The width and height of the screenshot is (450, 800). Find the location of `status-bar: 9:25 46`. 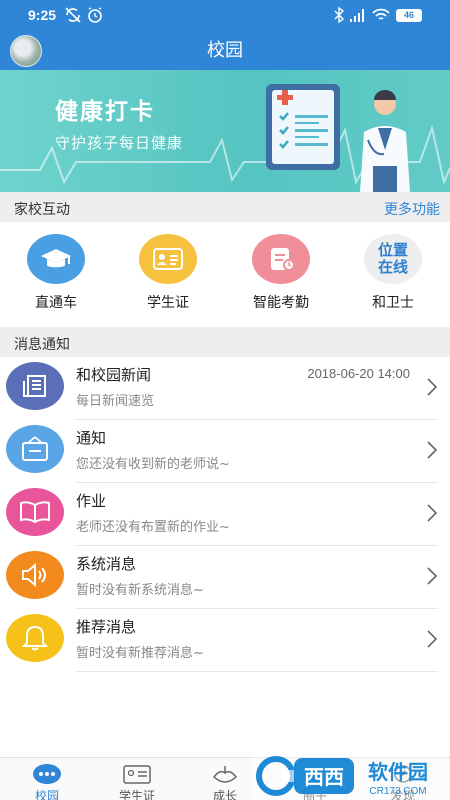

status-bar: 9:25 46 is located at coordinates (225, 15).